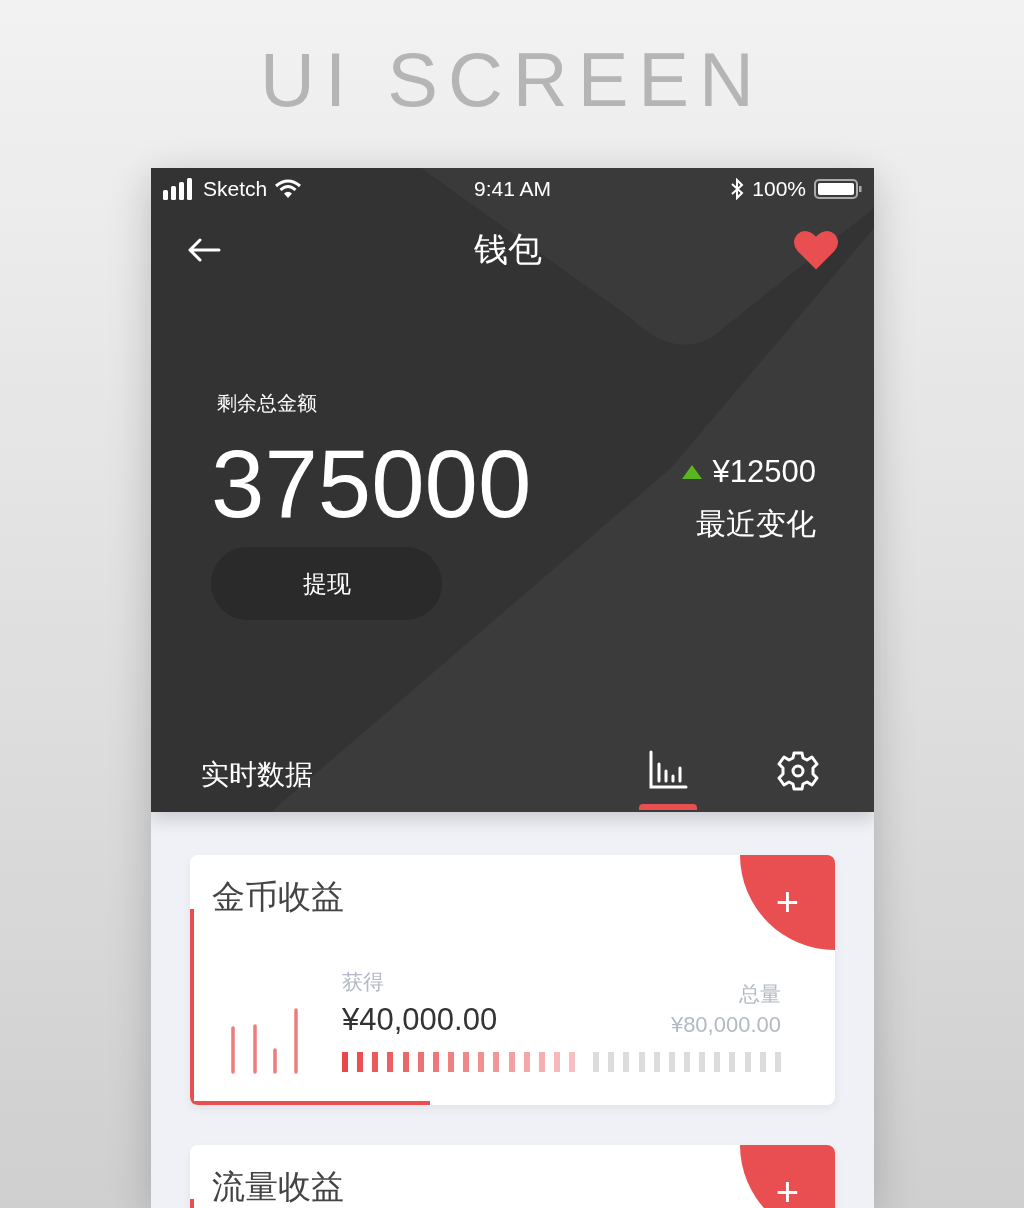  What do you see at coordinates (363, 982) in the screenshot?
I see `earned-label: 获得` at bounding box center [363, 982].